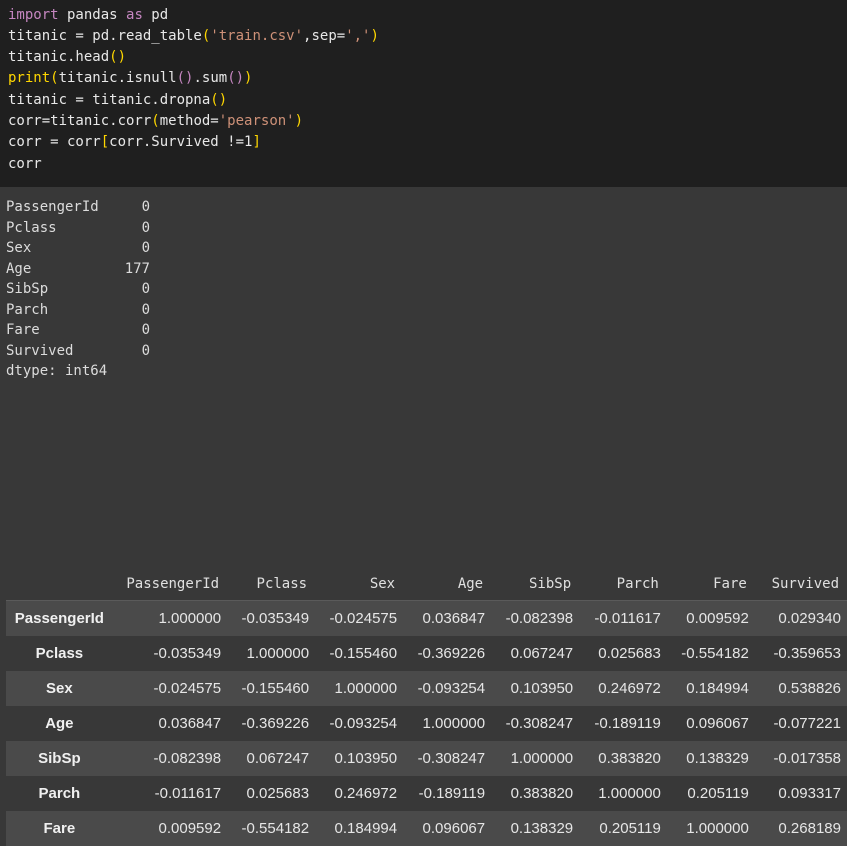 The width and height of the screenshot is (847, 846). I want to click on code-line: corr=titanic.corr(method='pearson'), so click(155, 121).